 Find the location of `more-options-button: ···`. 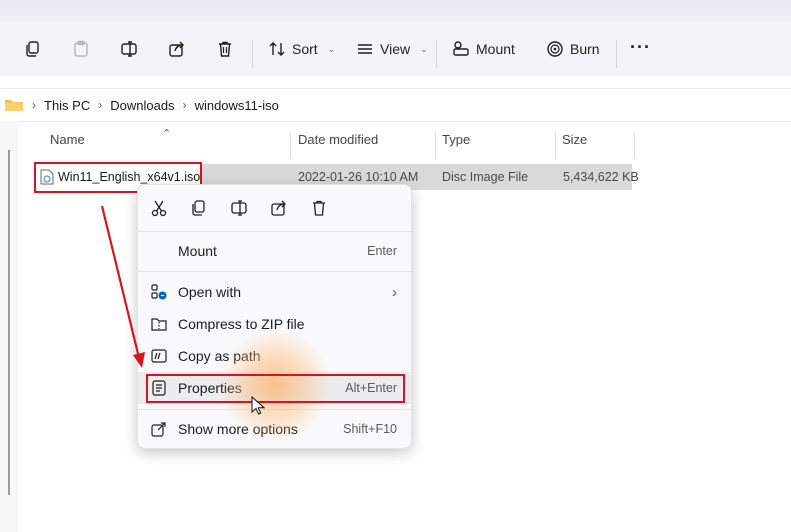

more-options-button: ··· is located at coordinates (640, 47).